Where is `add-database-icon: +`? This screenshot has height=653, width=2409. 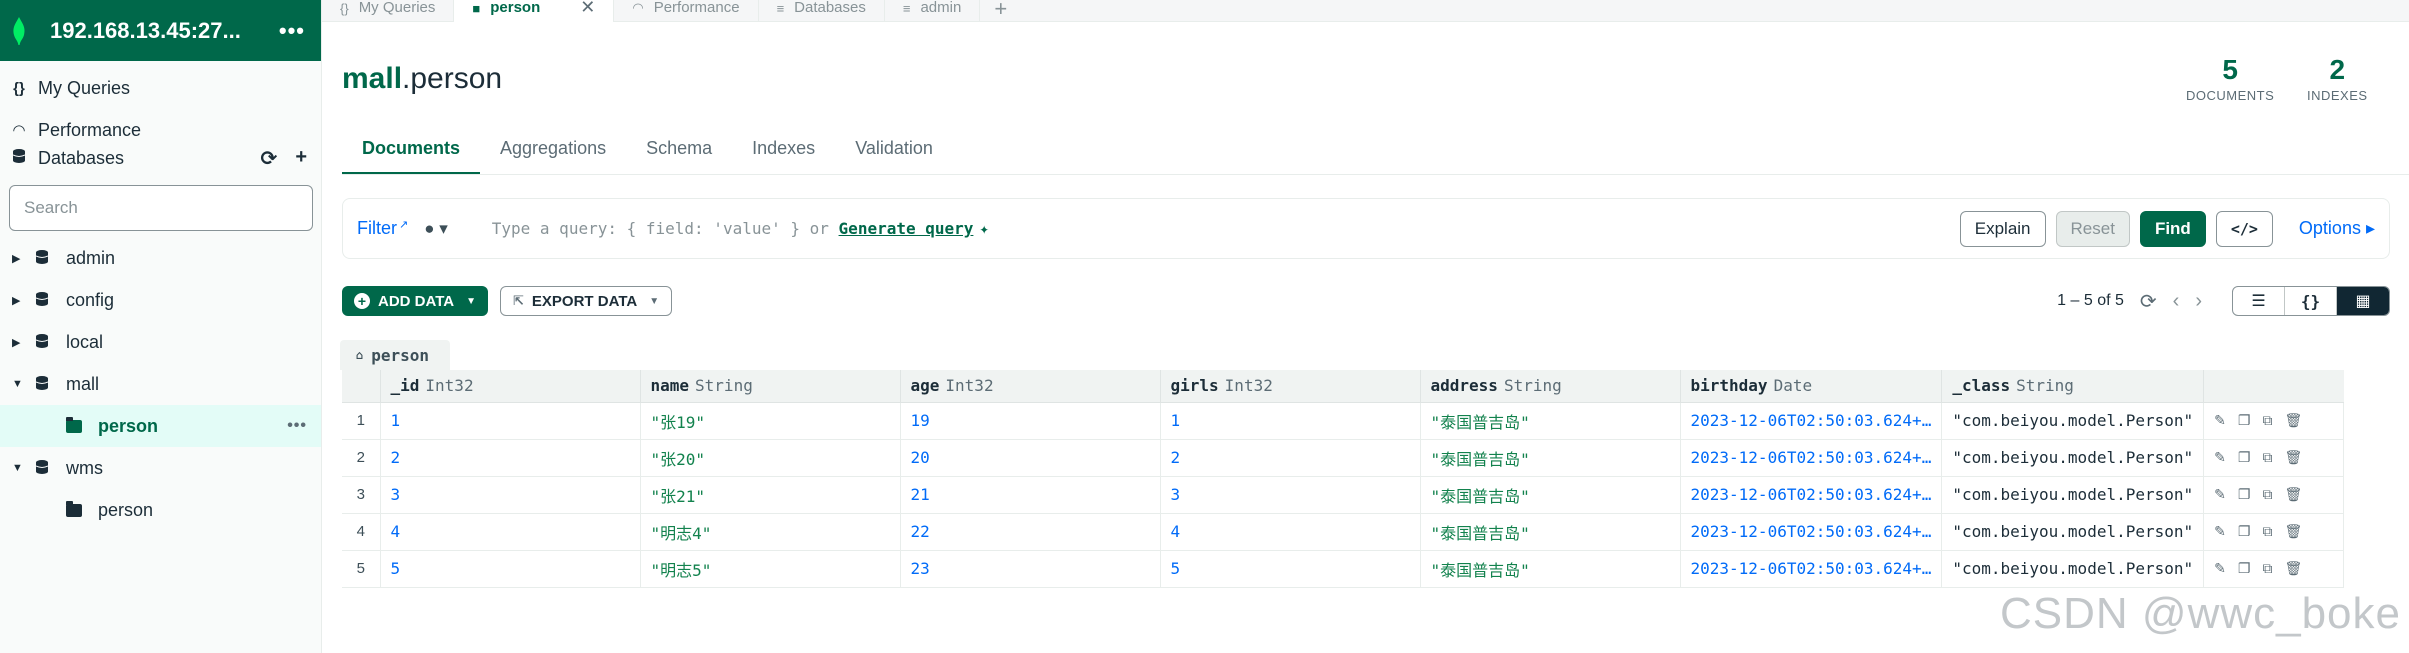 add-database-icon: + is located at coordinates (301, 158).